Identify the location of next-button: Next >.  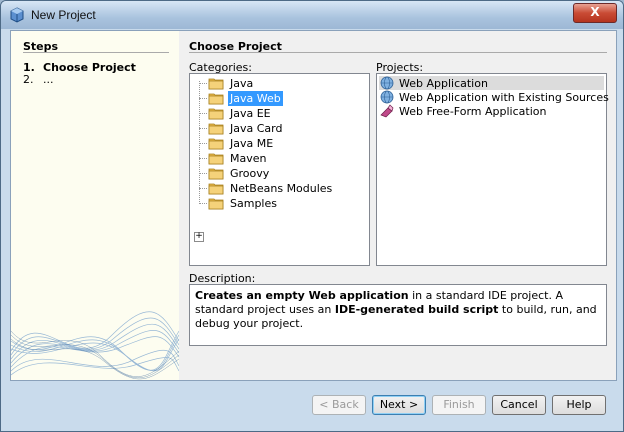
(399, 405).